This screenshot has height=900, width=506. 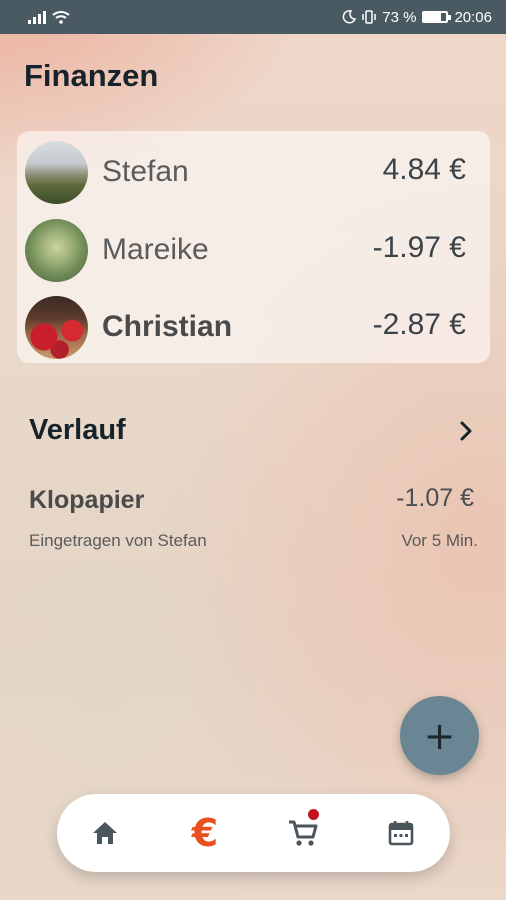 What do you see at coordinates (253, 326) in the screenshot?
I see `balance-row-christian: Christian -2.87 €` at bounding box center [253, 326].